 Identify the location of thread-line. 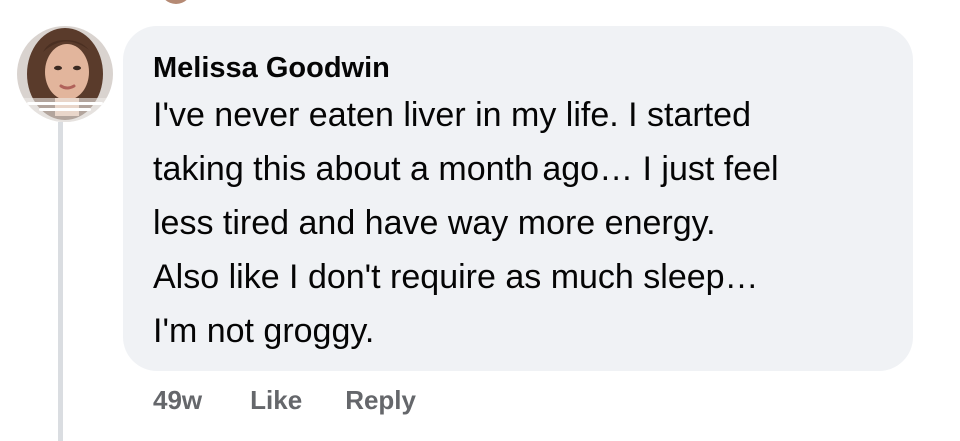
(60, 281).